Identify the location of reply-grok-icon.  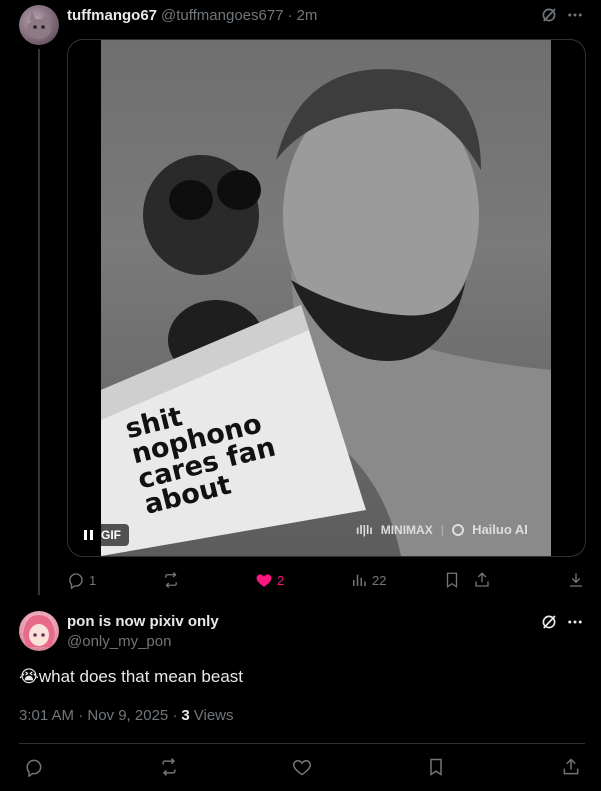
(549, 622).